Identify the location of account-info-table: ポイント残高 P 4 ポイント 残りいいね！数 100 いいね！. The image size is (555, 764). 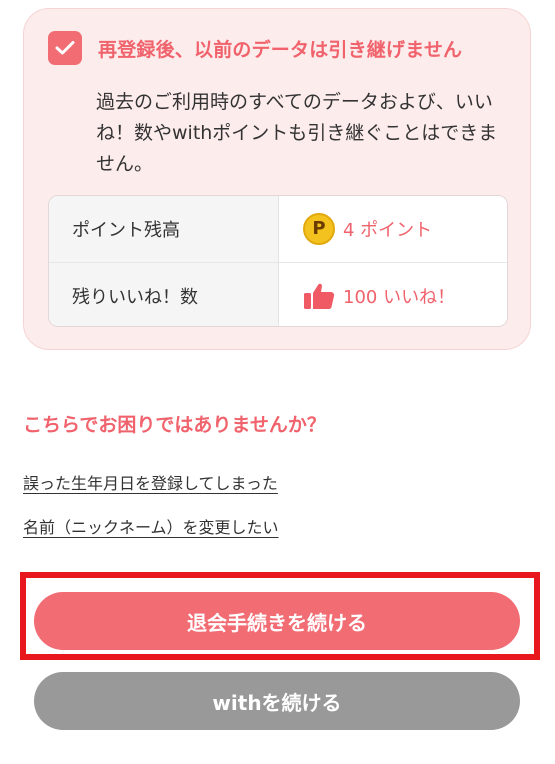
(278, 261).